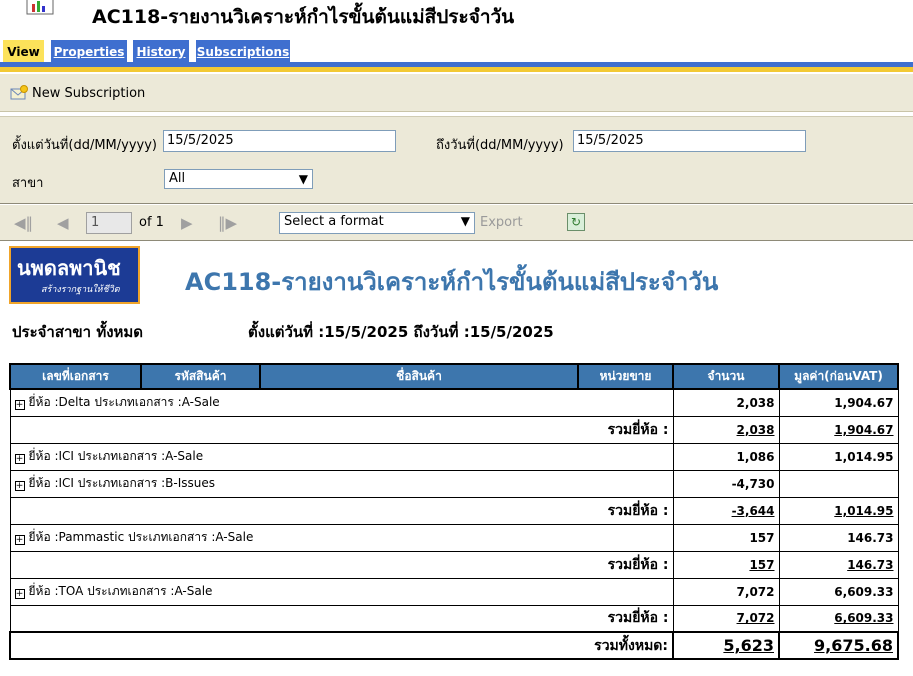 The image size is (913, 676). What do you see at coordinates (625, 376) in the screenshot?
I see `column-header: หน่วยขาย` at bounding box center [625, 376].